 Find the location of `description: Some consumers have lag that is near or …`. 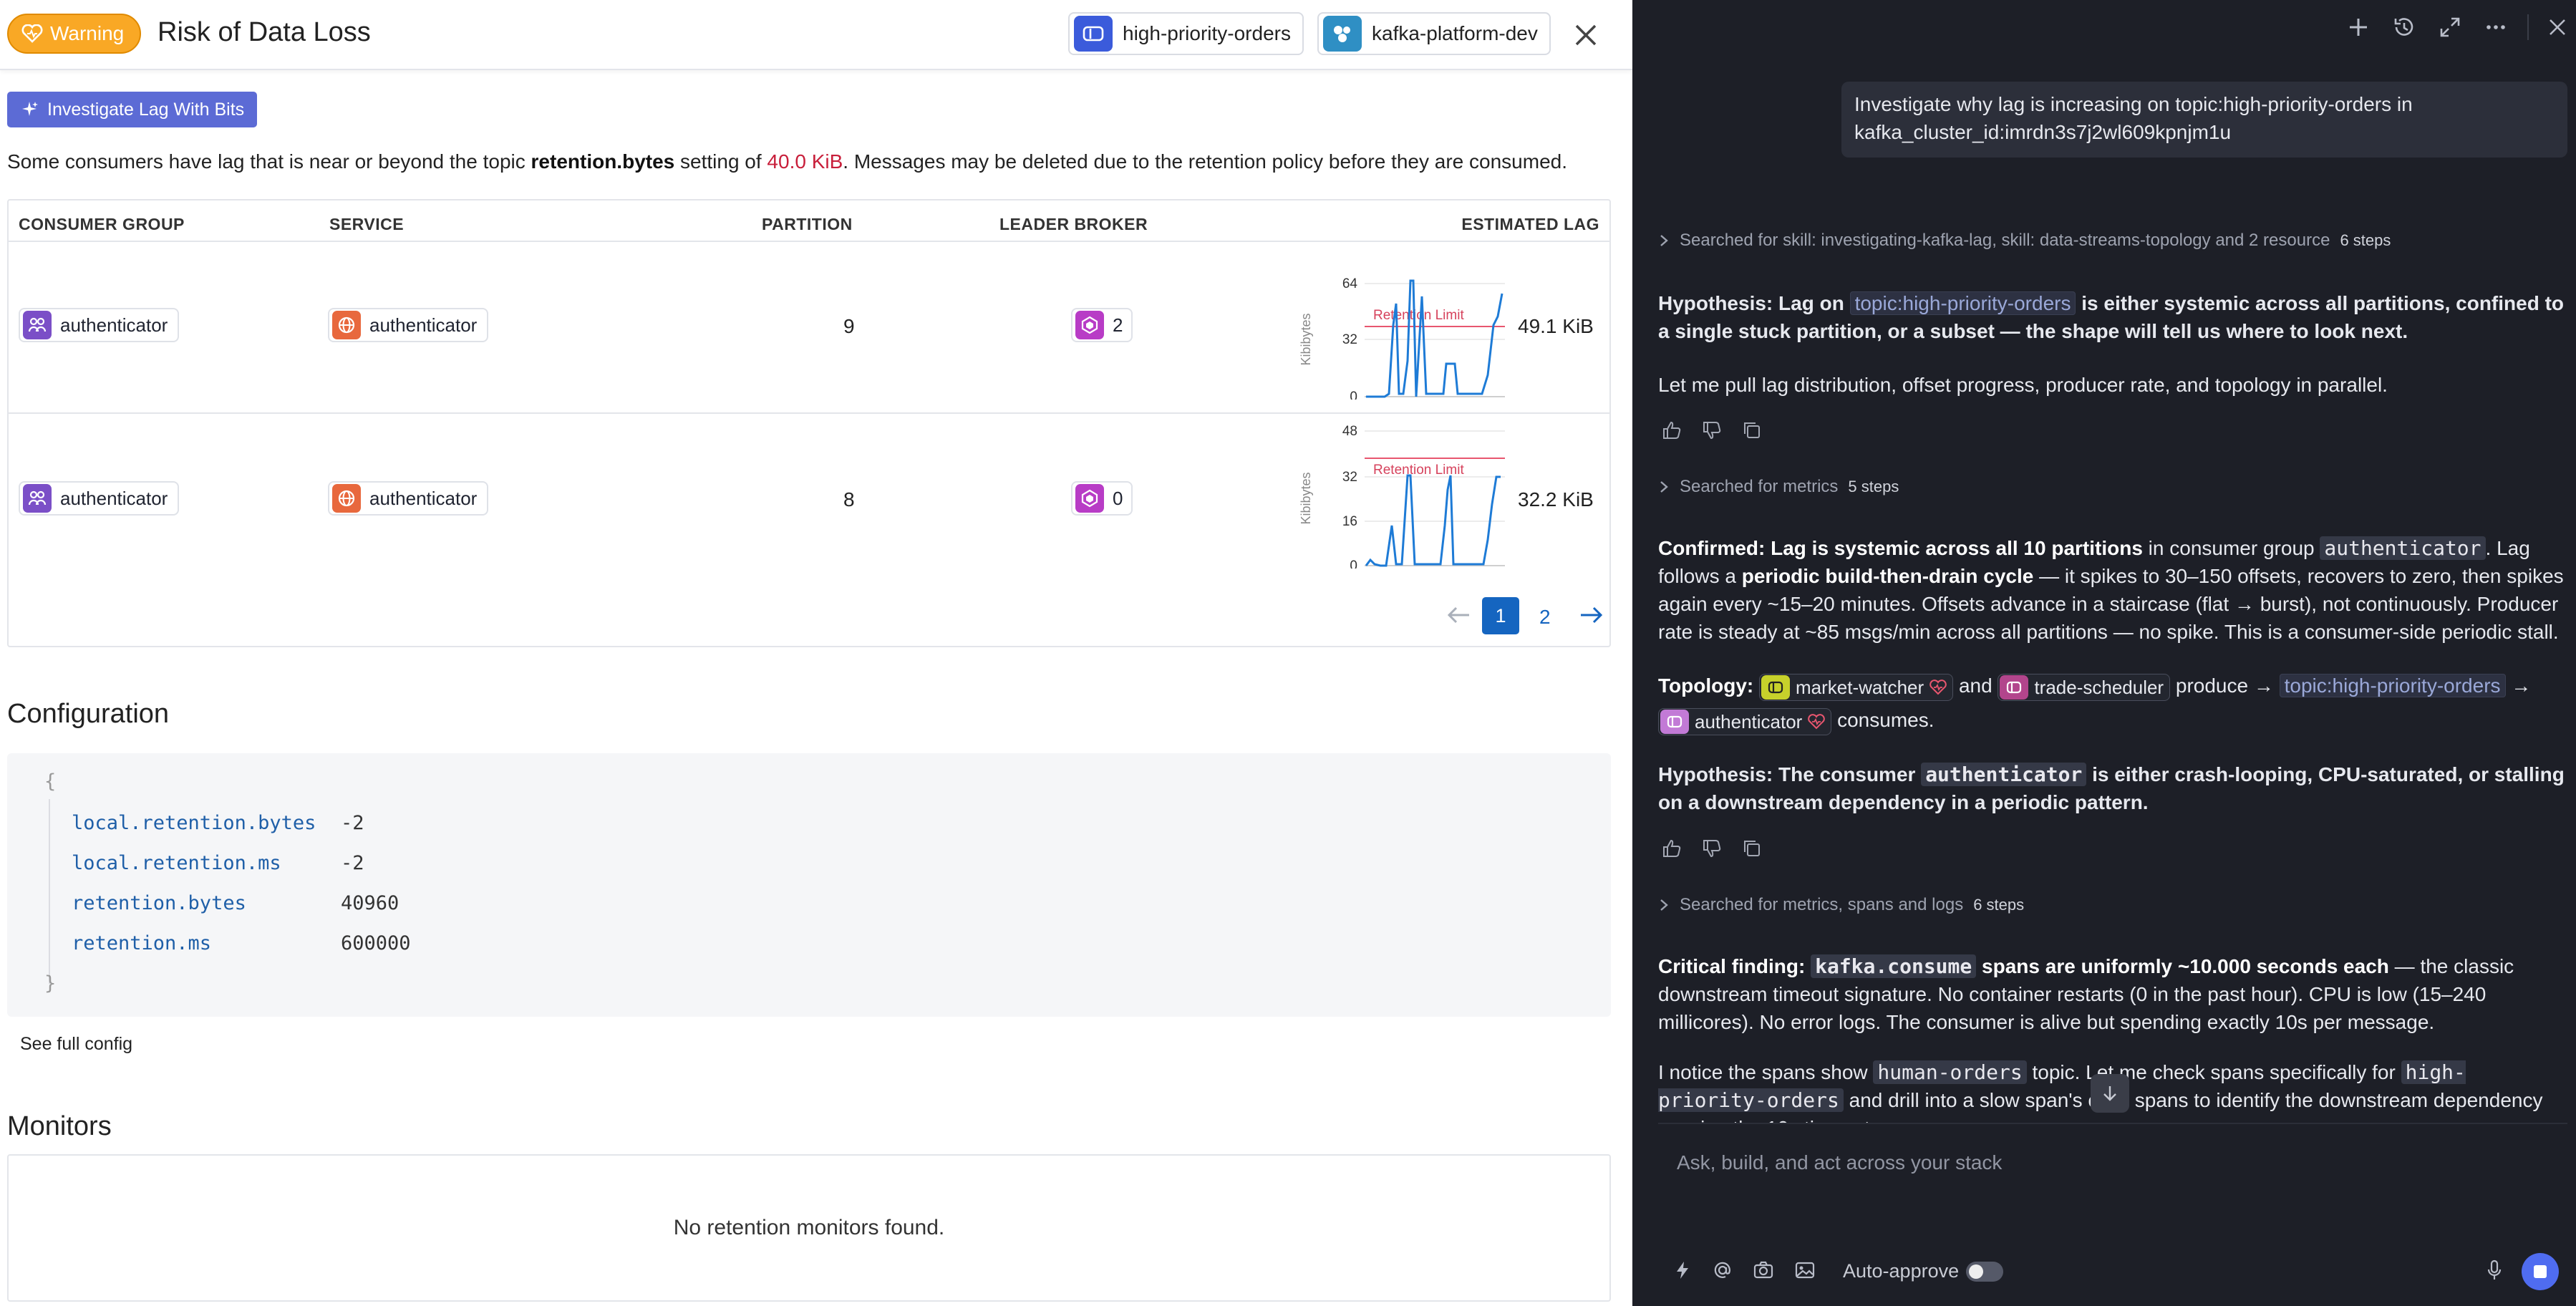

description: Some consumers have lag that is near or … is located at coordinates (787, 161).